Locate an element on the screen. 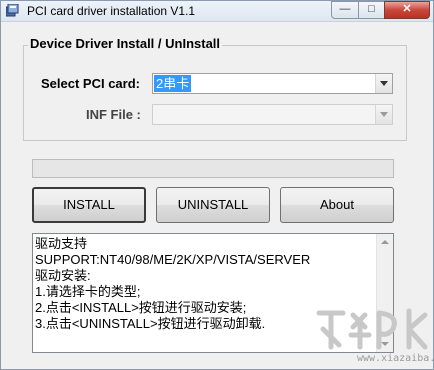 The height and width of the screenshot is (370, 434). inf-file-label: INF File : is located at coordinates (113, 114).